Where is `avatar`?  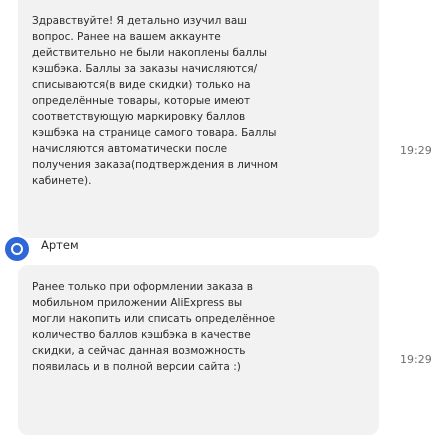 avatar is located at coordinates (17, 249).